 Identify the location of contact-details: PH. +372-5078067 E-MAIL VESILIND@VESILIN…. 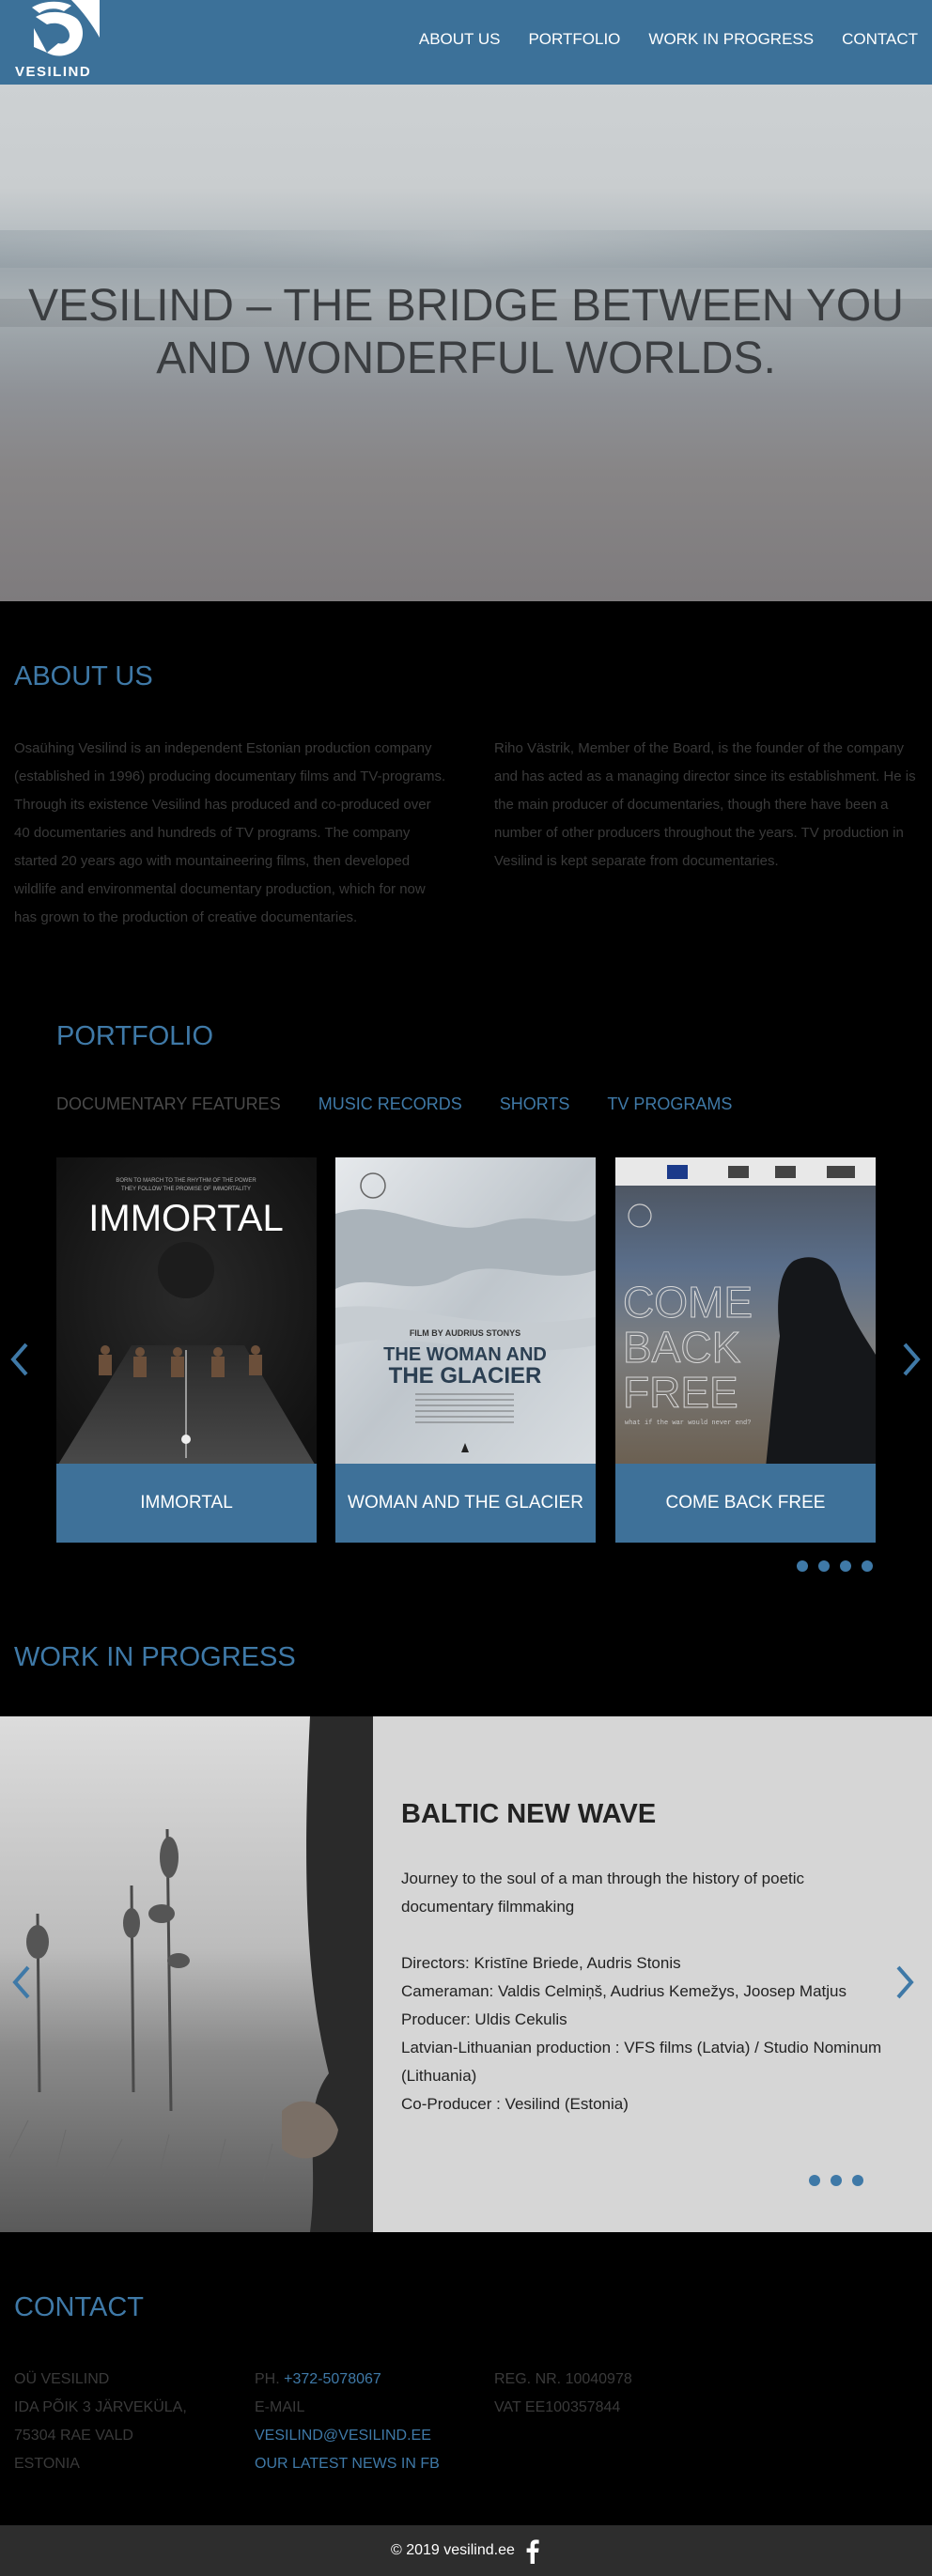
(347, 2422).